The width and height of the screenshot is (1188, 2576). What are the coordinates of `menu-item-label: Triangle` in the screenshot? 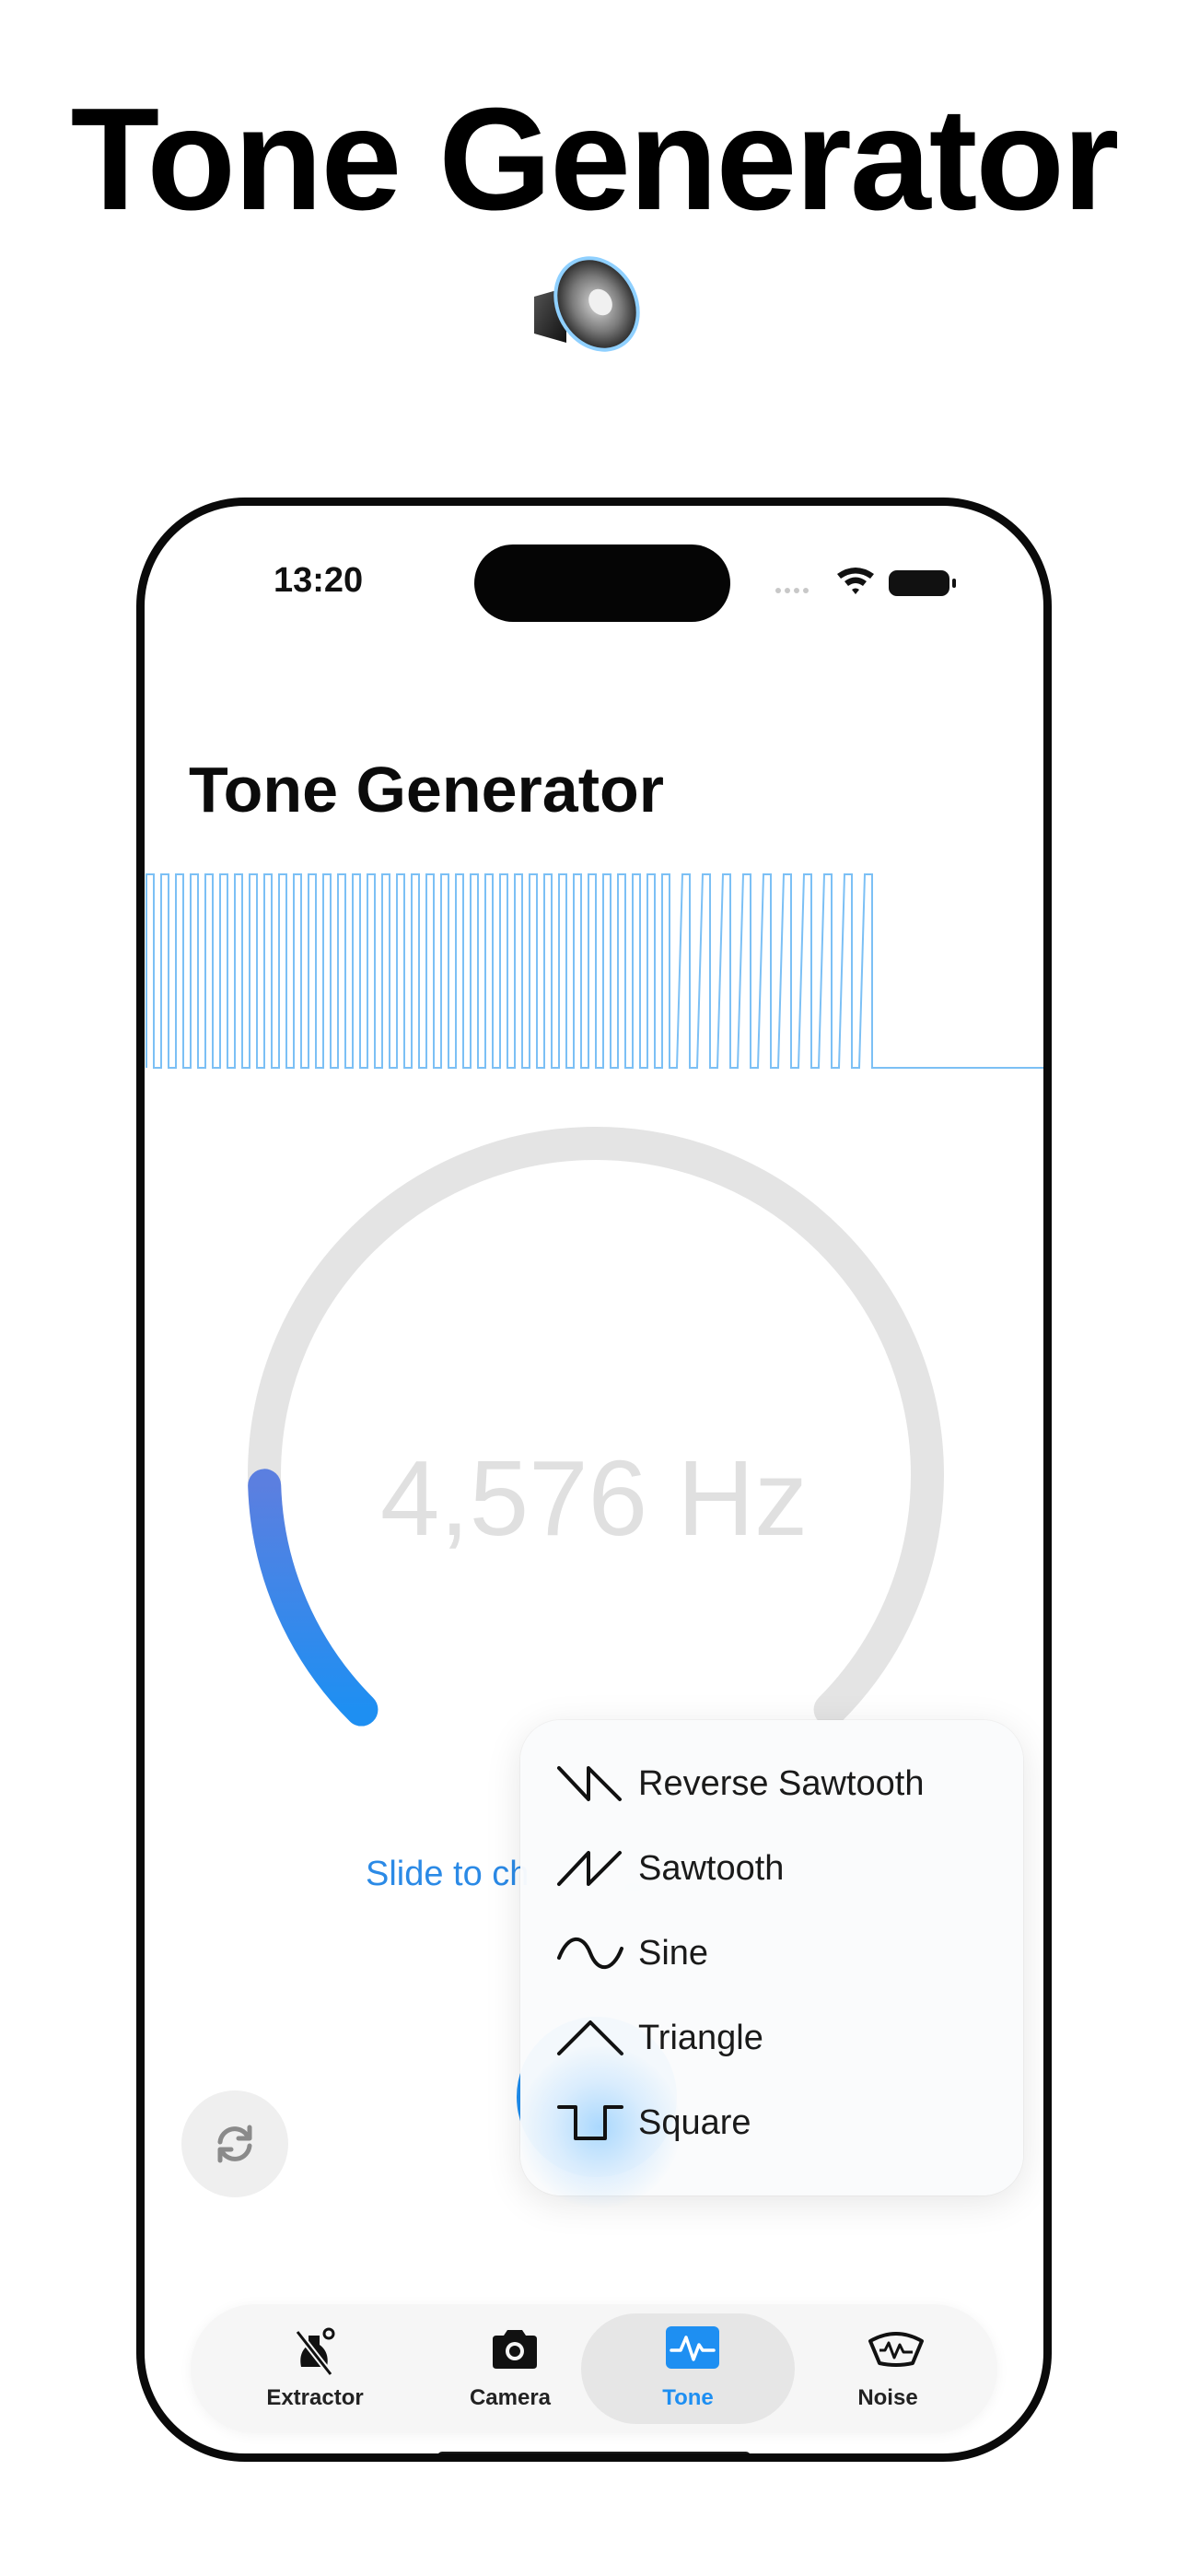 It's located at (700, 2038).